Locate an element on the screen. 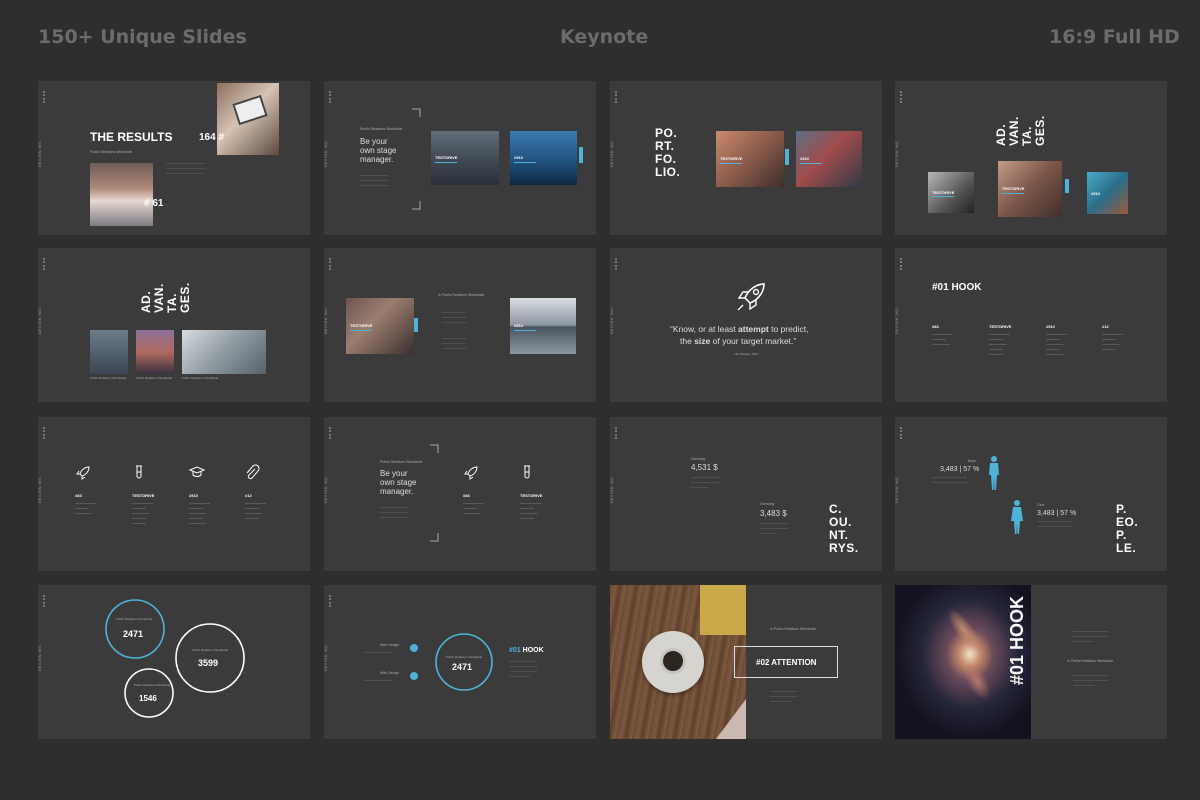 The width and height of the screenshot is (1200, 800). photo-blue-person: #510 is located at coordinates (543, 158).